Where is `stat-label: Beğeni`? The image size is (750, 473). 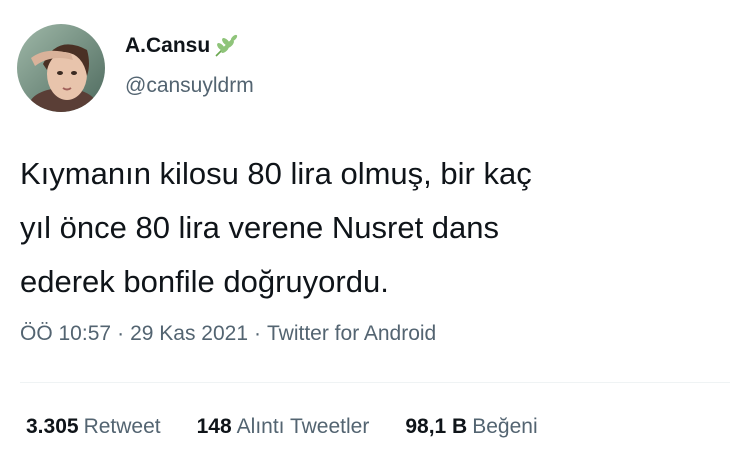 stat-label: Beğeni is located at coordinates (505, 426).